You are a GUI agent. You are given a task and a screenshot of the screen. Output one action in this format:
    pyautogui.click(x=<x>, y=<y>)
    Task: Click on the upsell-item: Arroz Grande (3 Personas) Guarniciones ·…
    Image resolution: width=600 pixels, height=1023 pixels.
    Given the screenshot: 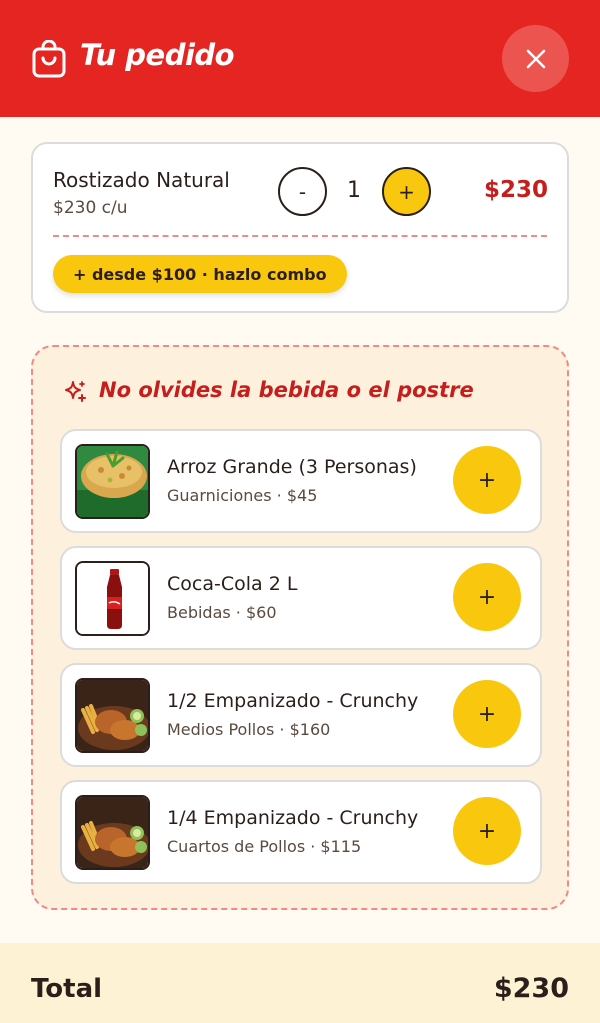 What is the action you would take?
    pyautogui.click(x=301, y=481)
    